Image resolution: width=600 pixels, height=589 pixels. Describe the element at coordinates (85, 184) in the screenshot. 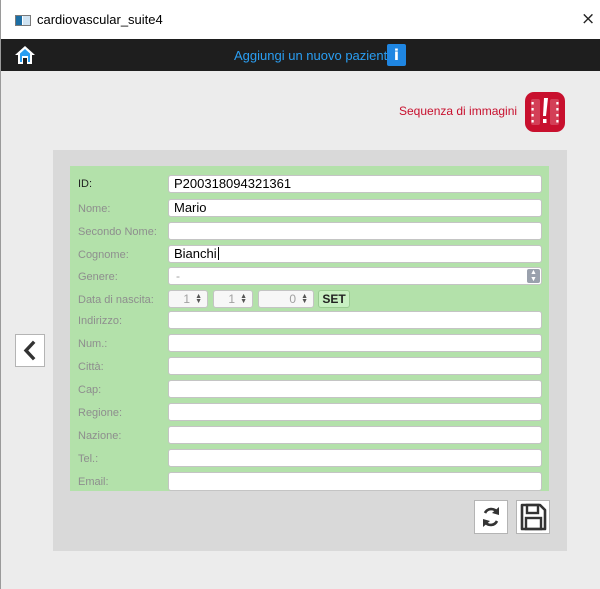

I see `id-label: ID:` at that location.